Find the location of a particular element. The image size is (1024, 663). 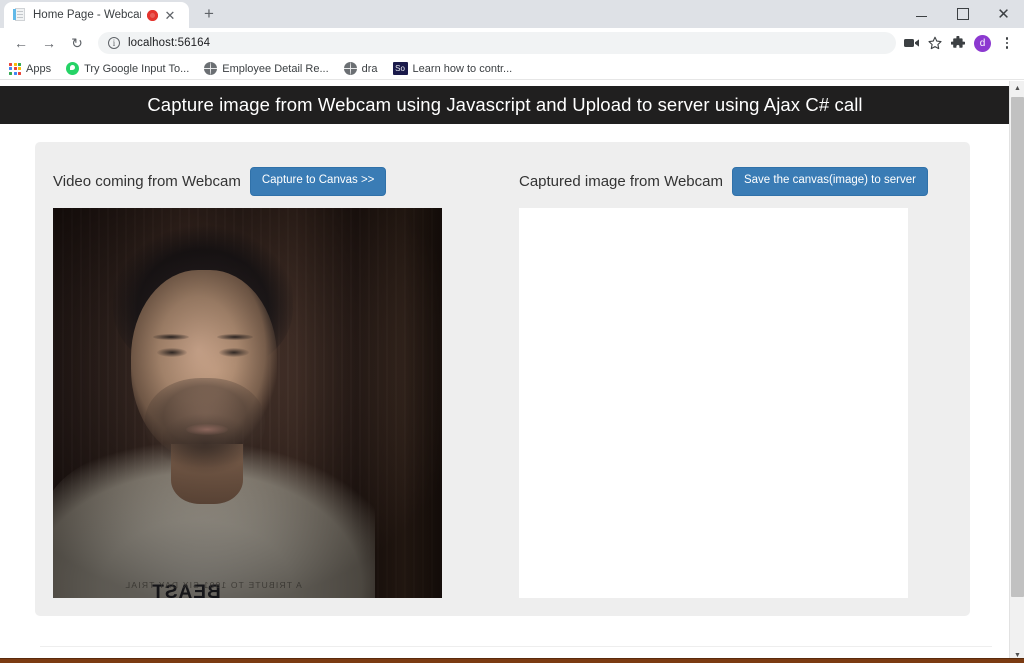

tab-strip: Home Page - Webcam Captu ✕ + ✕ is located at coordinates (512, 14).